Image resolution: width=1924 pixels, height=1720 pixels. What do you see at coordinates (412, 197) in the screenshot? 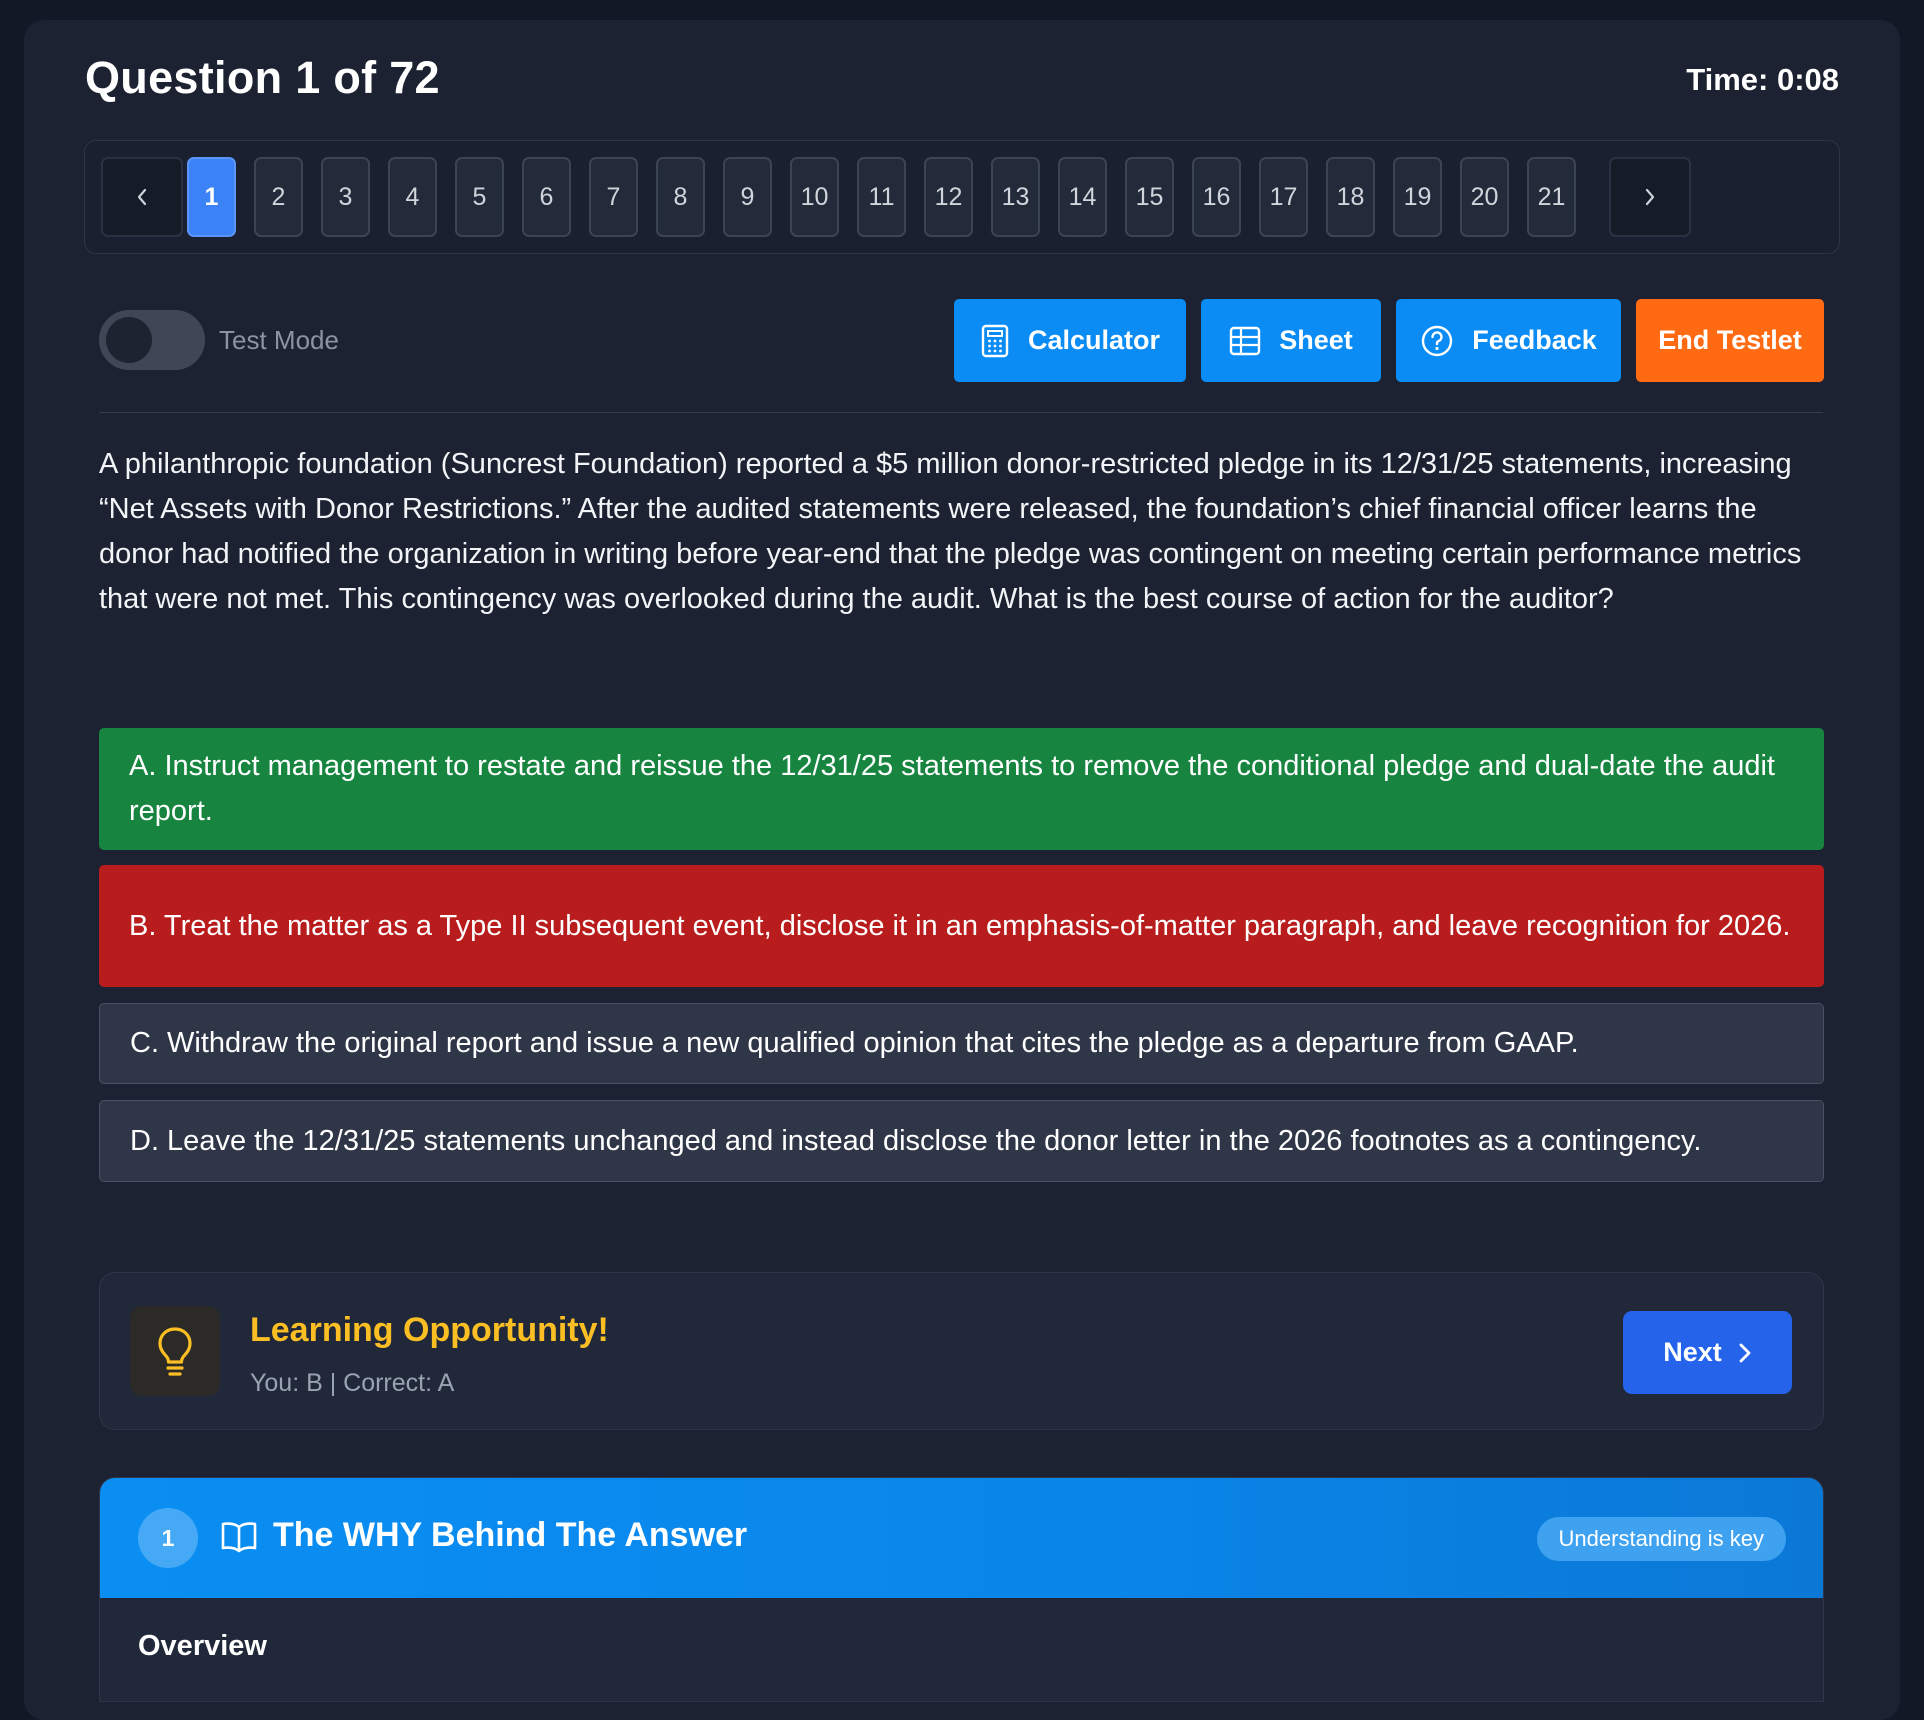
I see `page-button-4: 4` at bounding box center [412, 197].